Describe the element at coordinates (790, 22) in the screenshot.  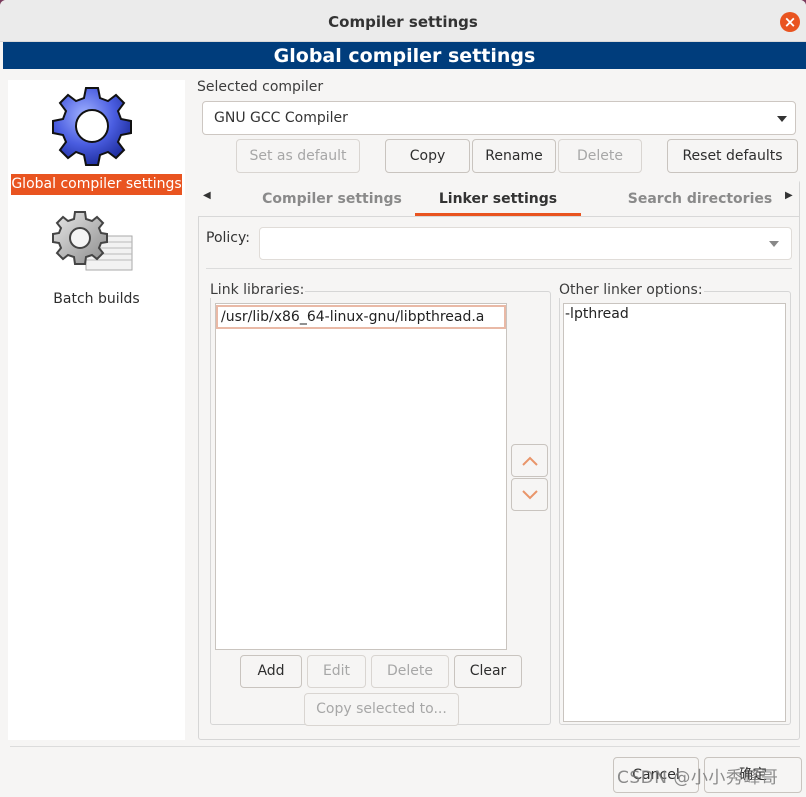
I see `close-icon: ×` at that location.